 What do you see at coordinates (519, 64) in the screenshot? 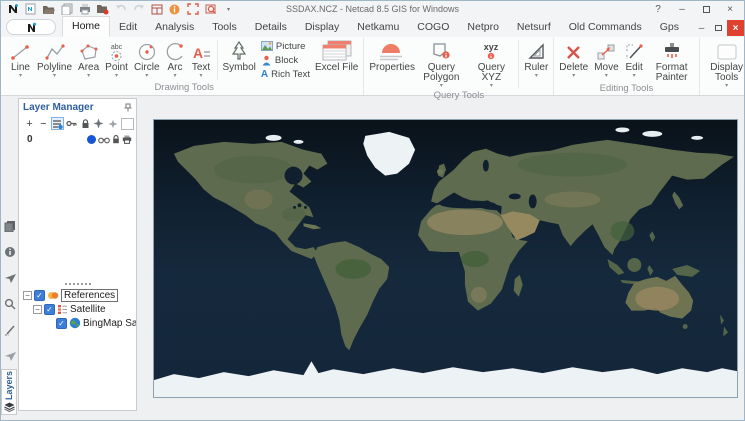
I see `group-separator` at bounding box center [519, 64].